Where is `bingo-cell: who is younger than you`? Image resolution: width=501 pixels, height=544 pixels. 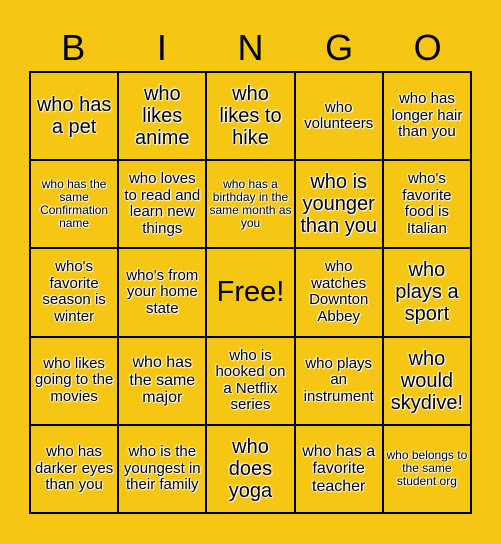 bingo-cell: who is younger than you is located at coordinates (338, 204).